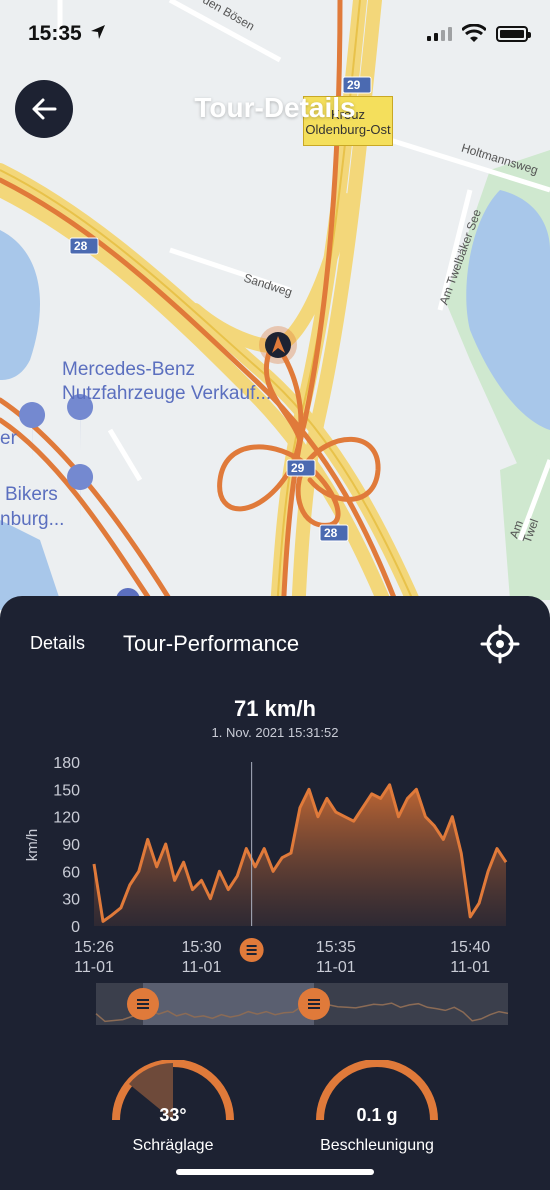  I want to click on lean-angle-value: 33°, so click(173, 1115).